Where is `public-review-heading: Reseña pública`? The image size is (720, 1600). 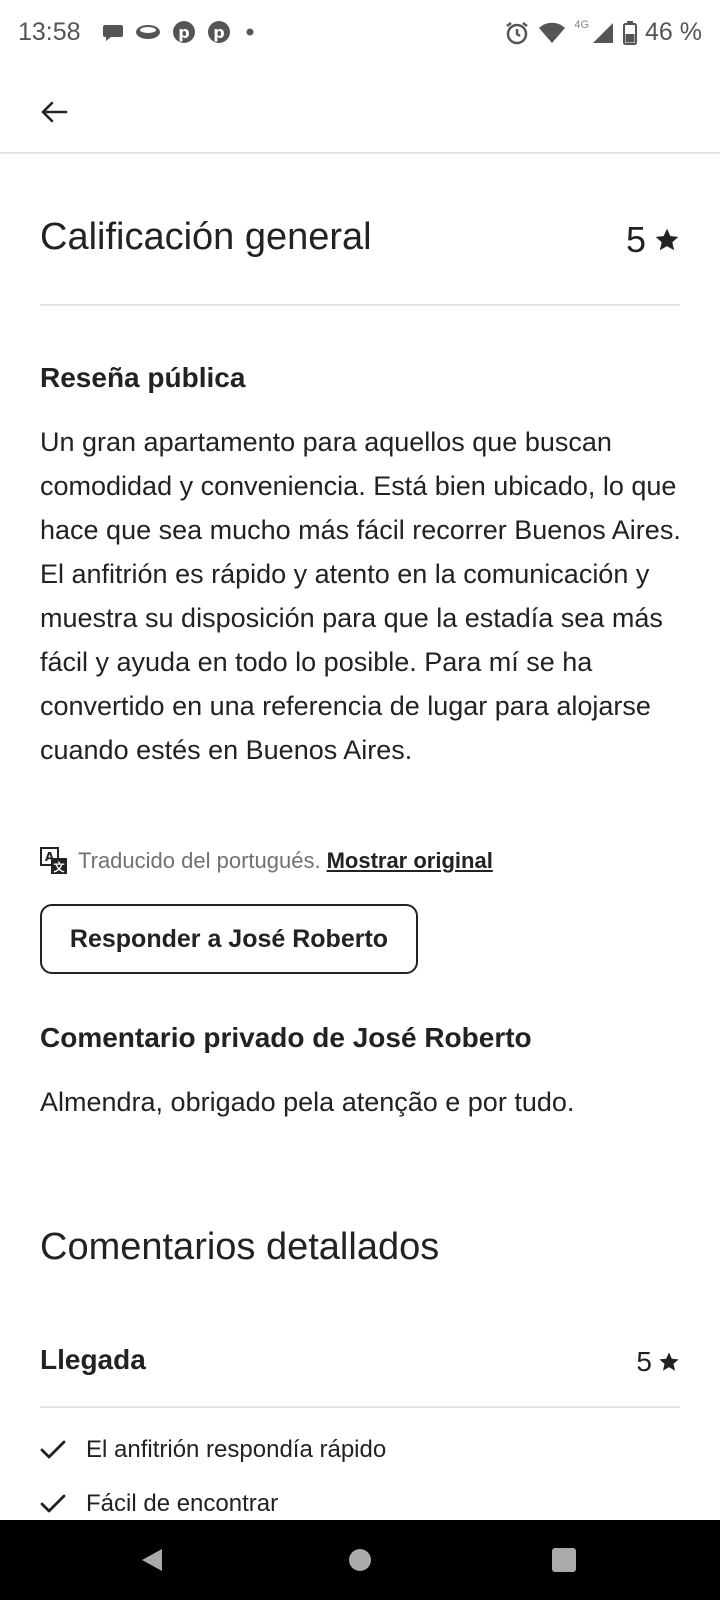 public-review-heading: Reseña pública is located at coordinates (143, 377).